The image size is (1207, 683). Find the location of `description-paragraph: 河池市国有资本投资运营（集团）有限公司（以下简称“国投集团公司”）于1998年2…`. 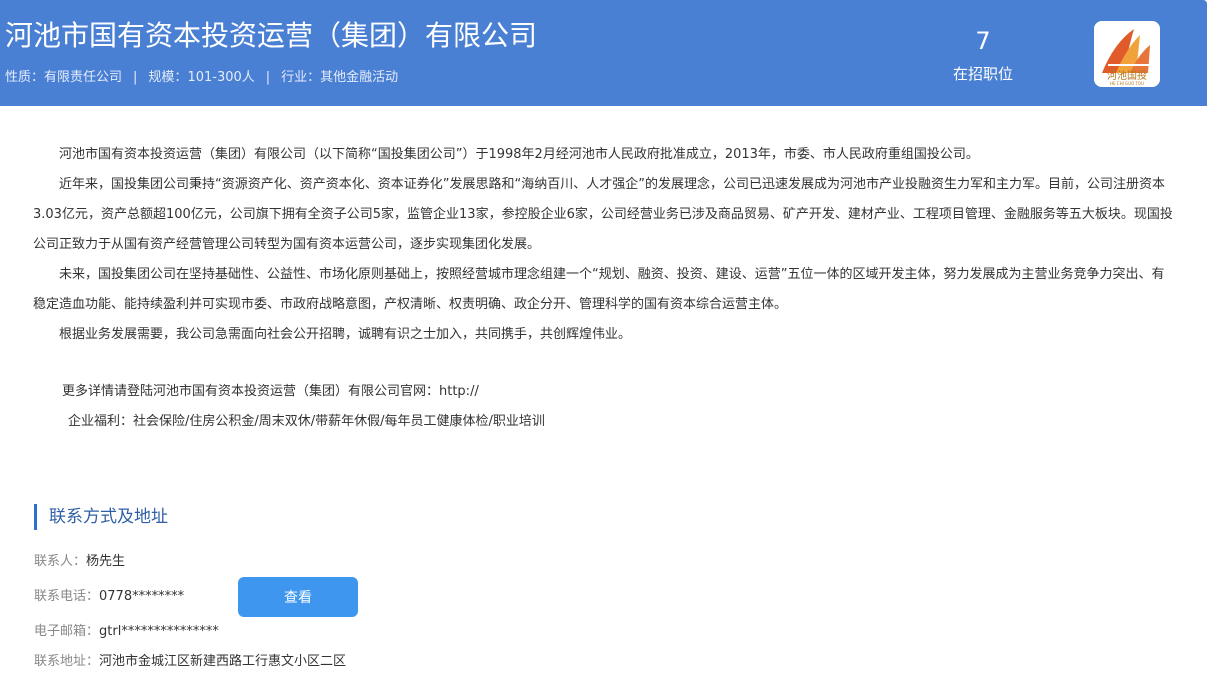

description-paragraph: 河池市国有资本投资运营（集团）有限公司（以下简称“国投集团公司”）于1998年2… is located at coordinates (519, 154).